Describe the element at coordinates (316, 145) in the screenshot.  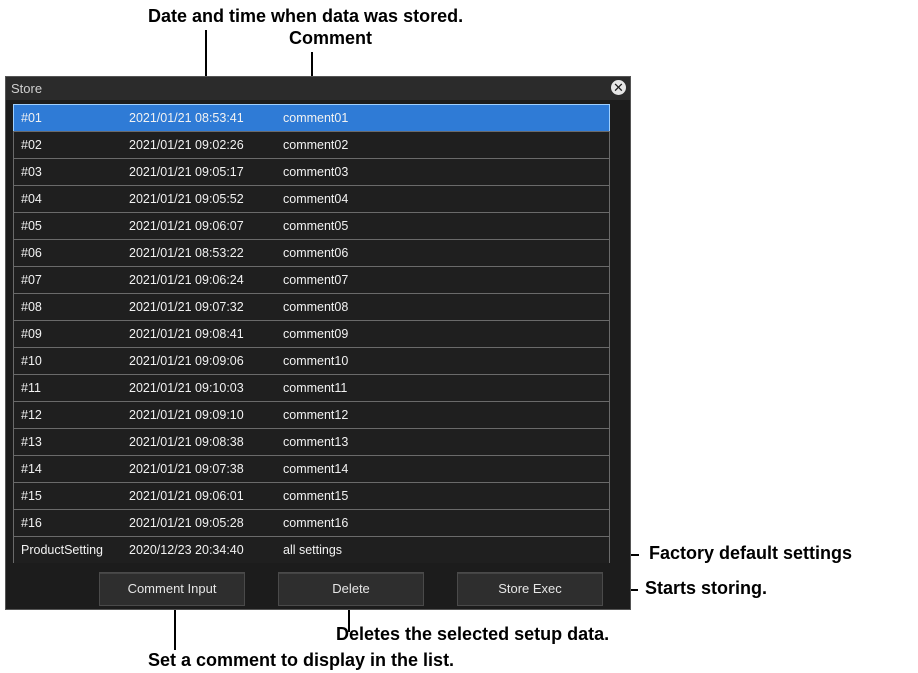
I see `row-comment: comment02` at that location.